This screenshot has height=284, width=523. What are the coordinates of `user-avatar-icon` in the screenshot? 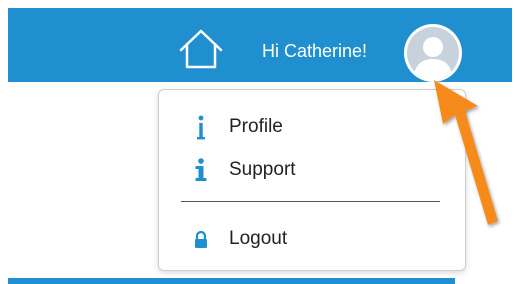 It's located at (433, 53).